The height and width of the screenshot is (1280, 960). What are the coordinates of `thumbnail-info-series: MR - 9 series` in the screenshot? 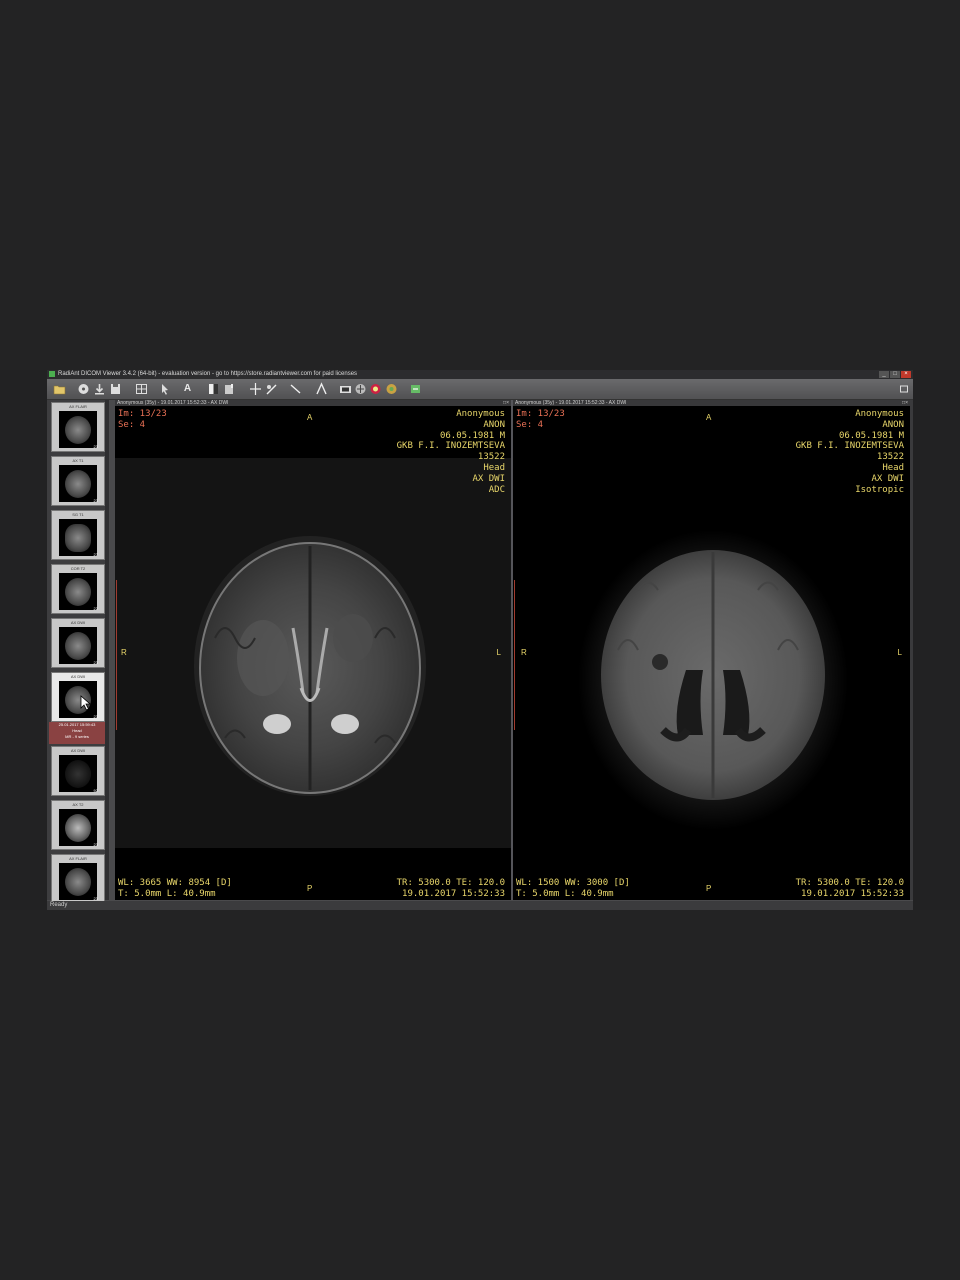 It's located at (77, 736).